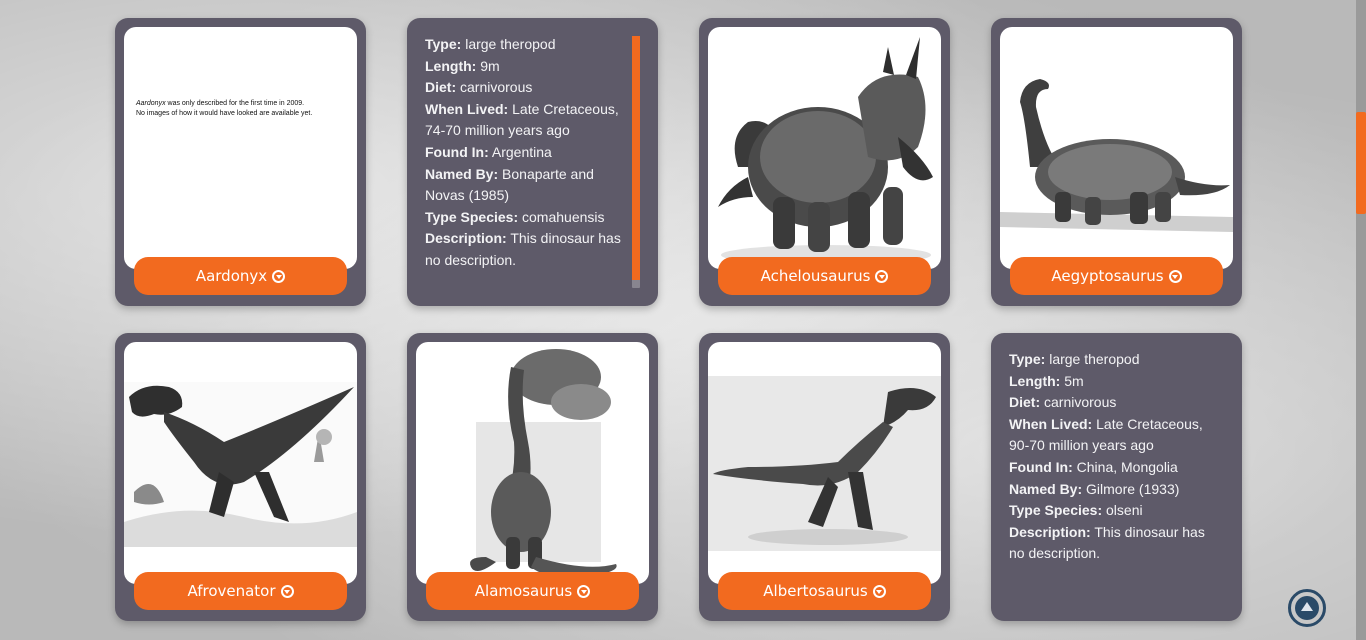  Describe the element at coordinates (815, 591) in the screenshot. I see `dino-name-label: Albertosaurus` at that location.